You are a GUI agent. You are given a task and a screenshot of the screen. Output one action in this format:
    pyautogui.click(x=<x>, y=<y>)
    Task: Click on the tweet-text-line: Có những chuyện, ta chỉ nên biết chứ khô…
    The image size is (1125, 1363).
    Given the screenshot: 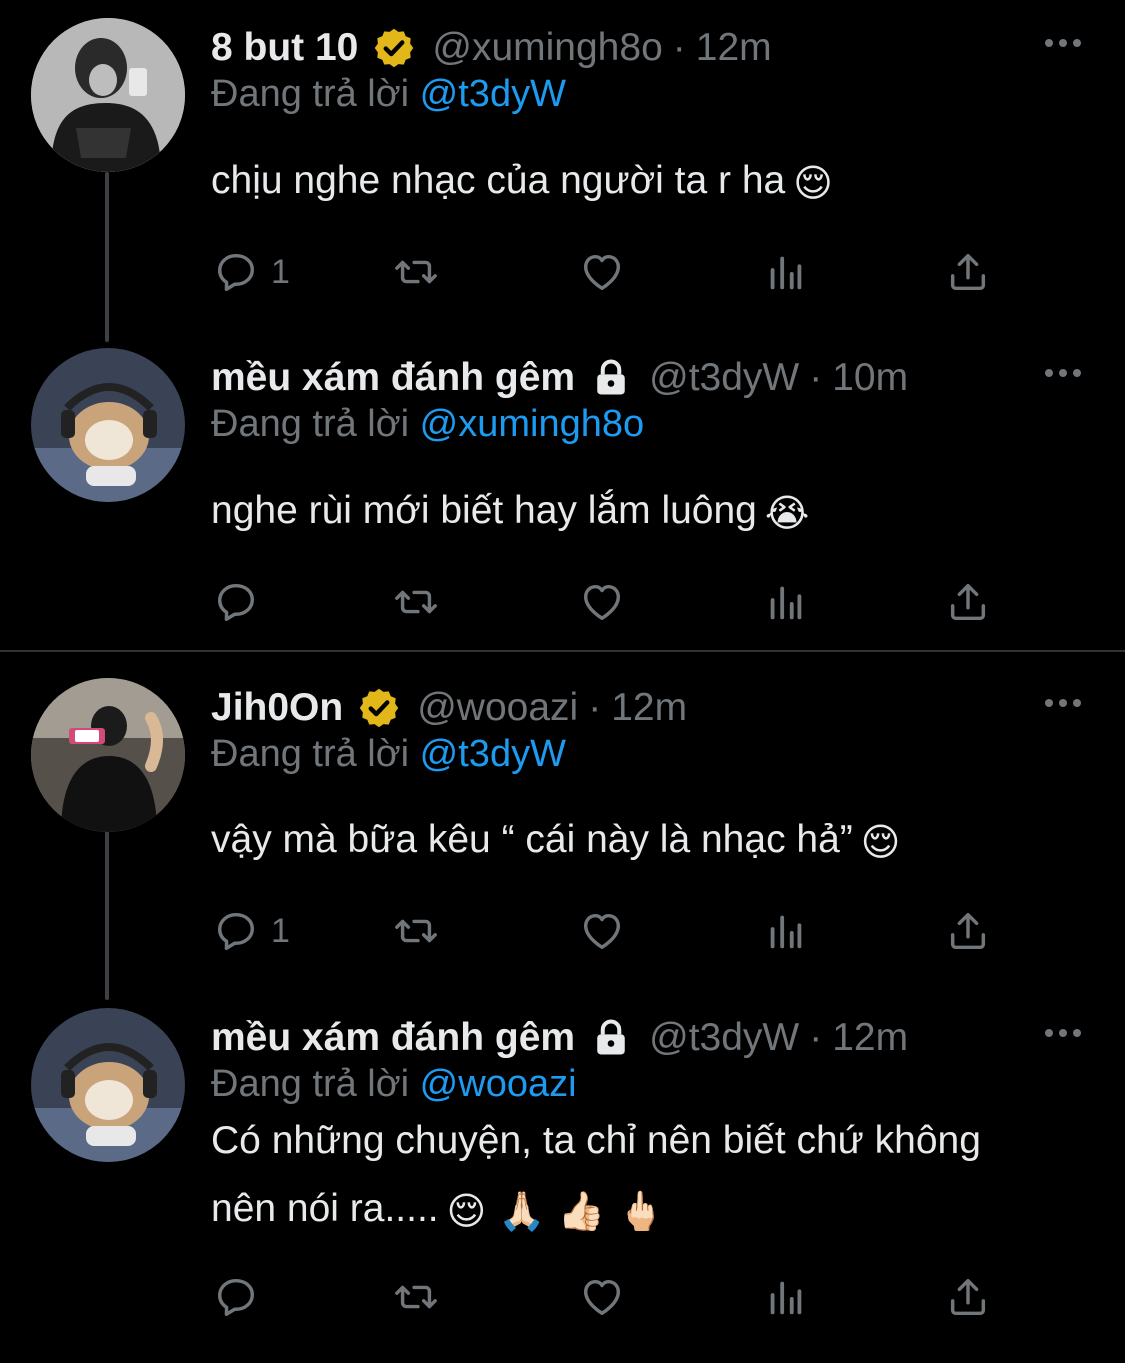 What is the action you would take?
    pyautogui.click(x=596, y=1140)
    